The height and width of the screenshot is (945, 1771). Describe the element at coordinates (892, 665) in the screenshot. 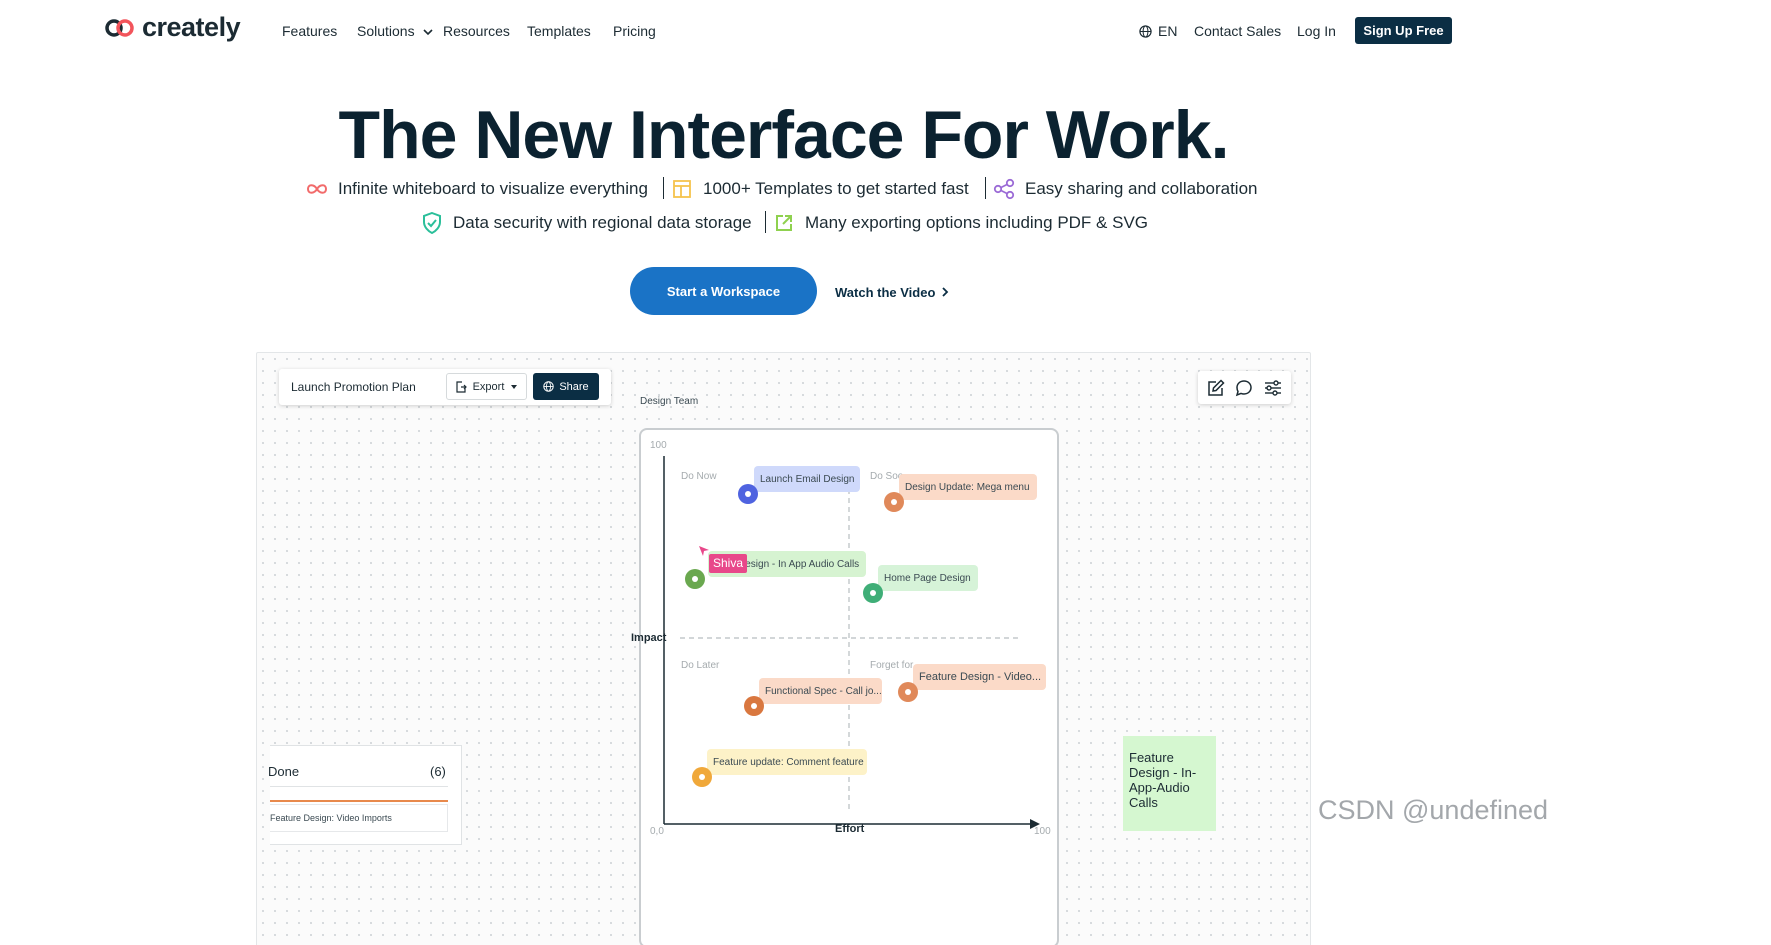

I see `quadrant-label-forget: Forget for` at that location.